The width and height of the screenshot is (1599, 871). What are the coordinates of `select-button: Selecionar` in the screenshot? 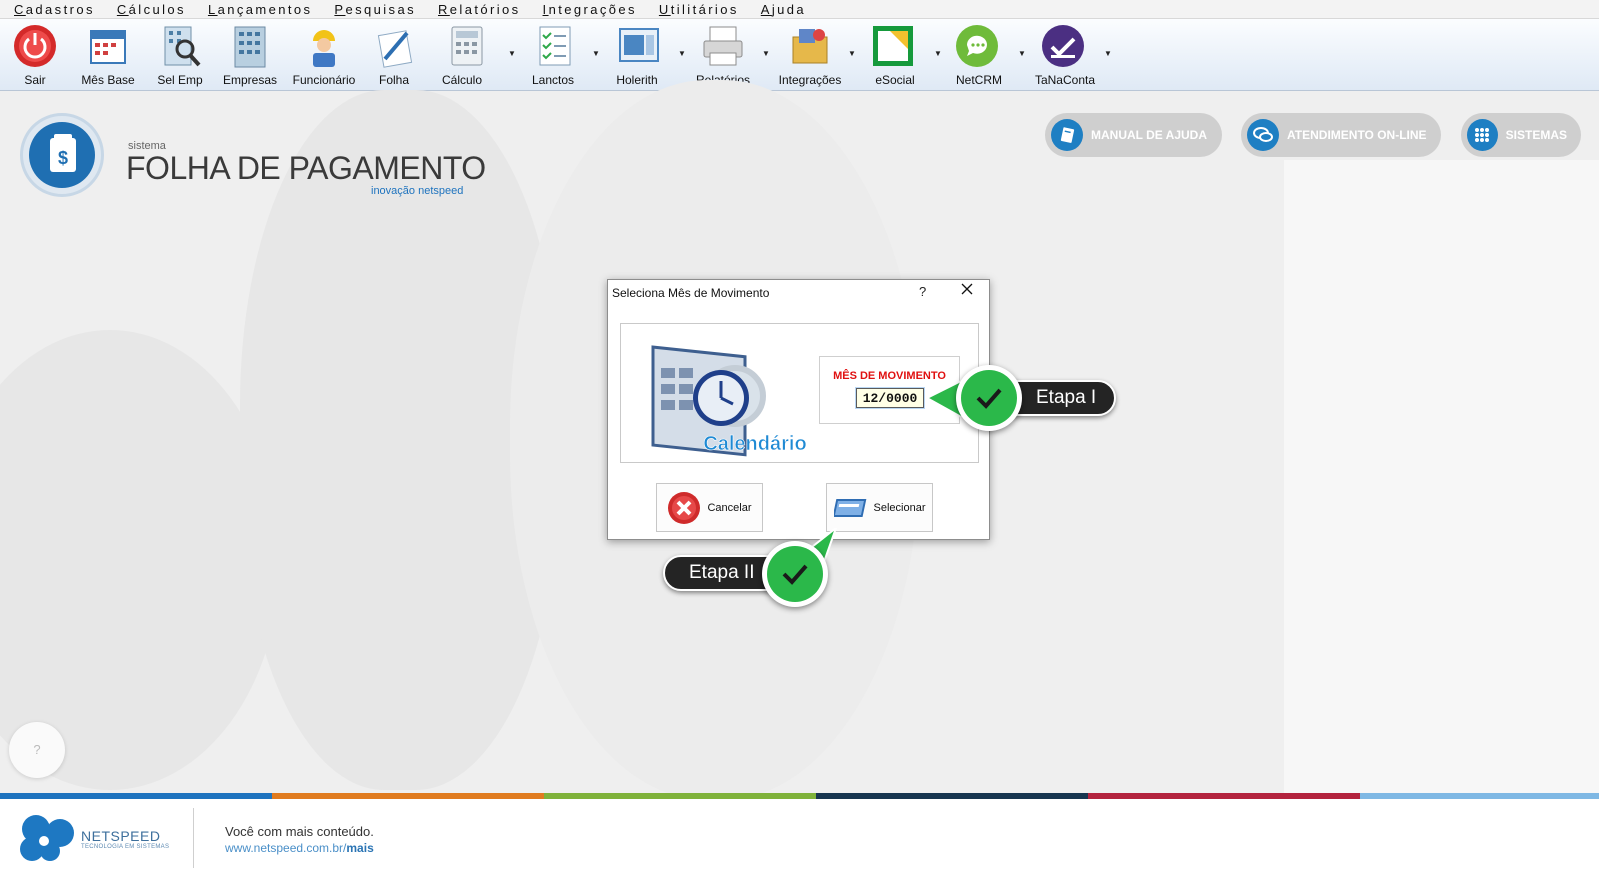 It's located at (879, 507).